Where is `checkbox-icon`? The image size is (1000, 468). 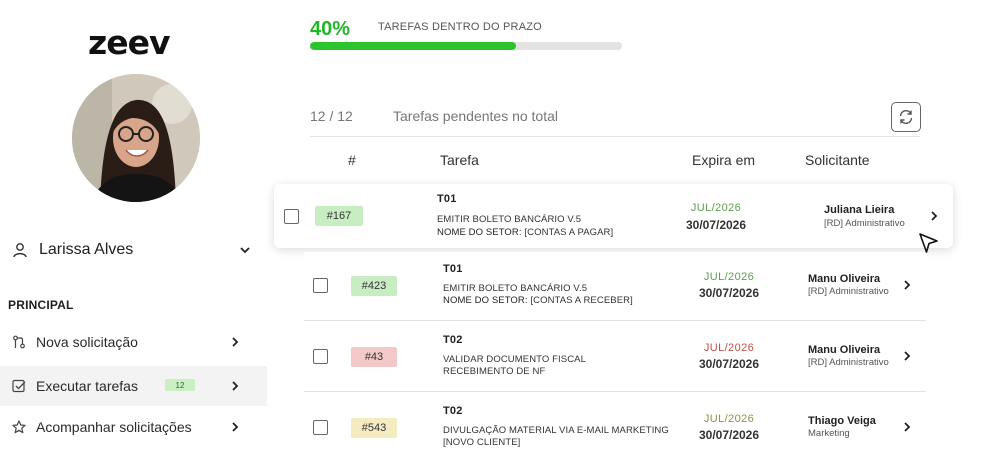 checkbox-icon is located at coordinates (19, 386).